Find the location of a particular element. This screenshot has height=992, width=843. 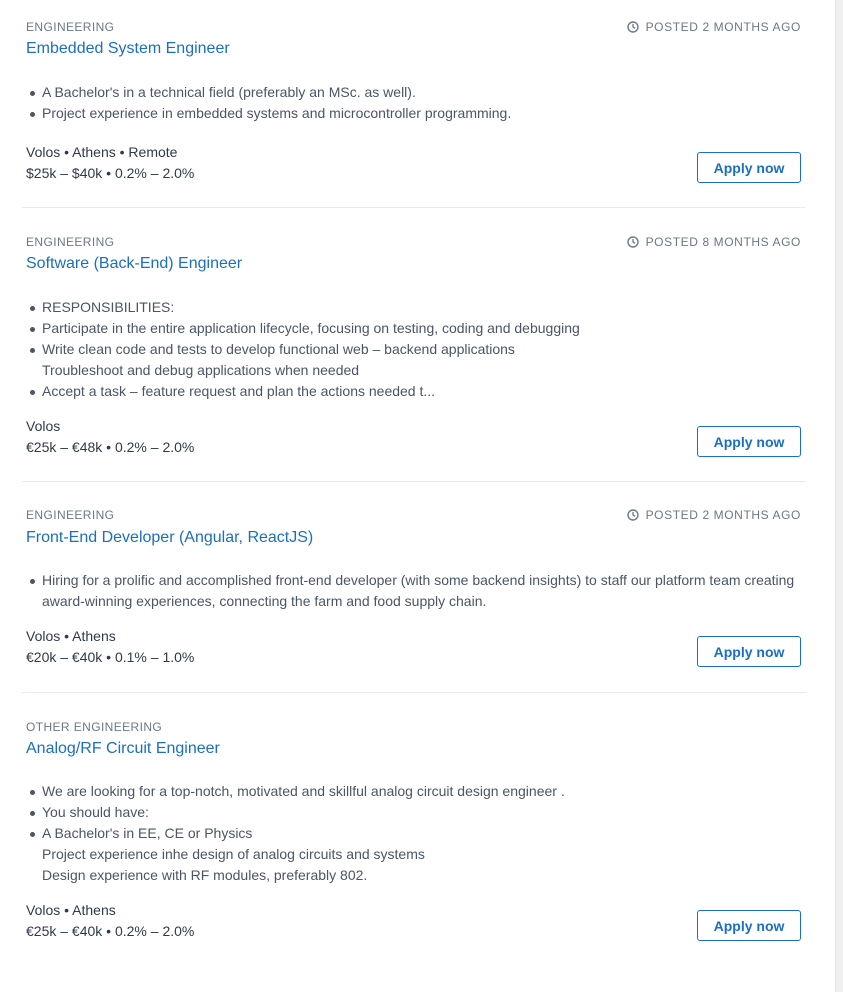

description-bullet: A Bachelor's in EE, CE or Physics is located at coordinates (295, 833).